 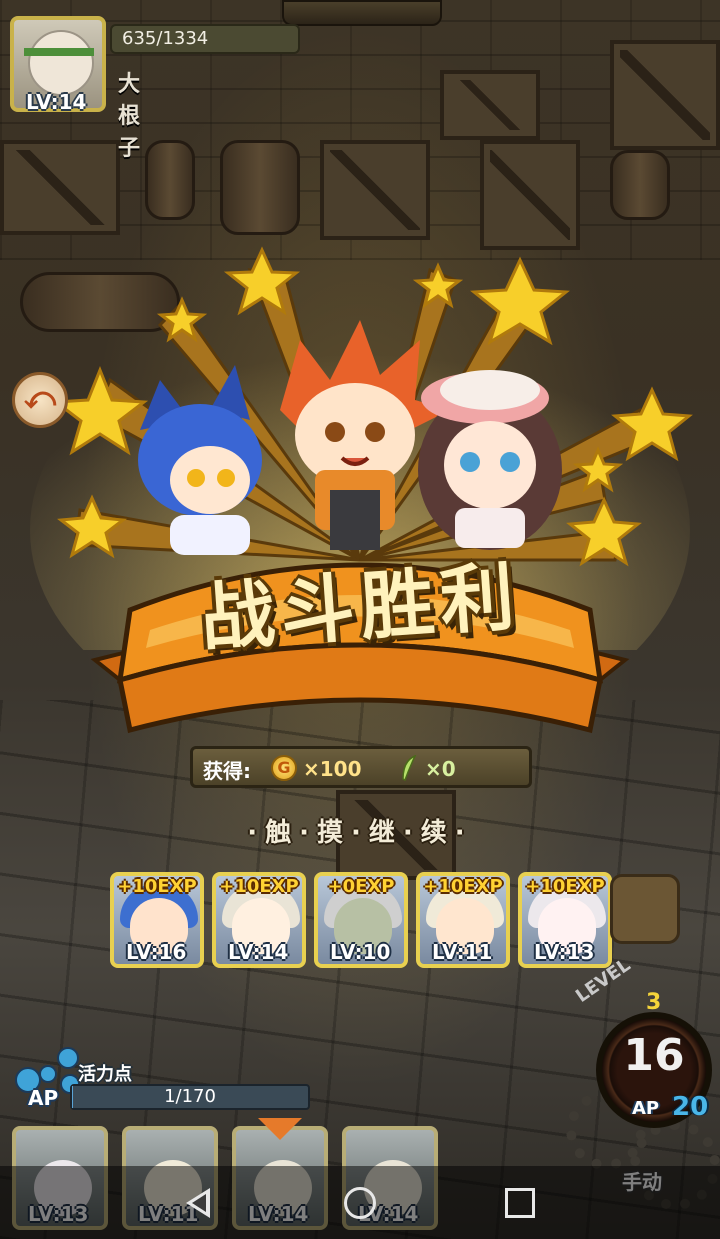 I want to click on recent-apps-icon, so click(x=520, y=1203).